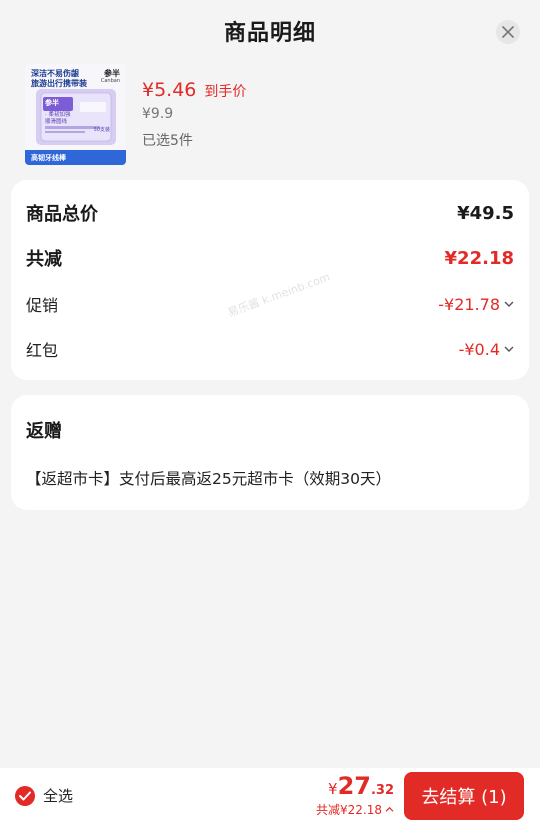  I want to click on thumb-pack-brand: 参半, so click(52, 103).